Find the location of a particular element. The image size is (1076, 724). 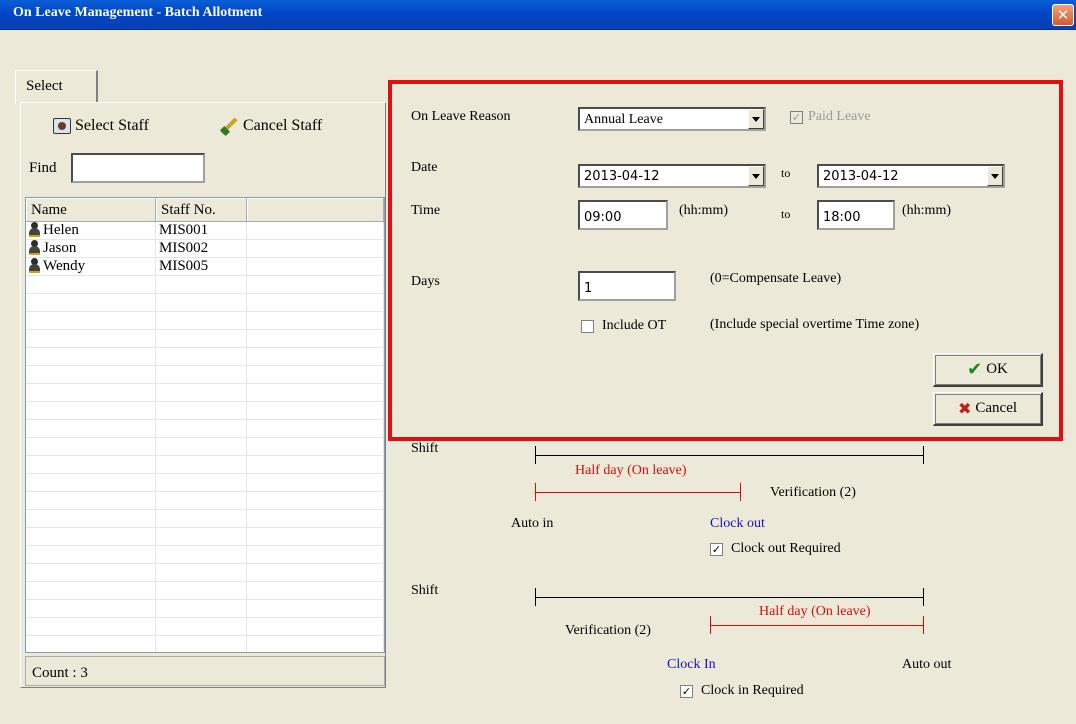

select-staff-label: Select Staff is located at coordinates (112, 125).